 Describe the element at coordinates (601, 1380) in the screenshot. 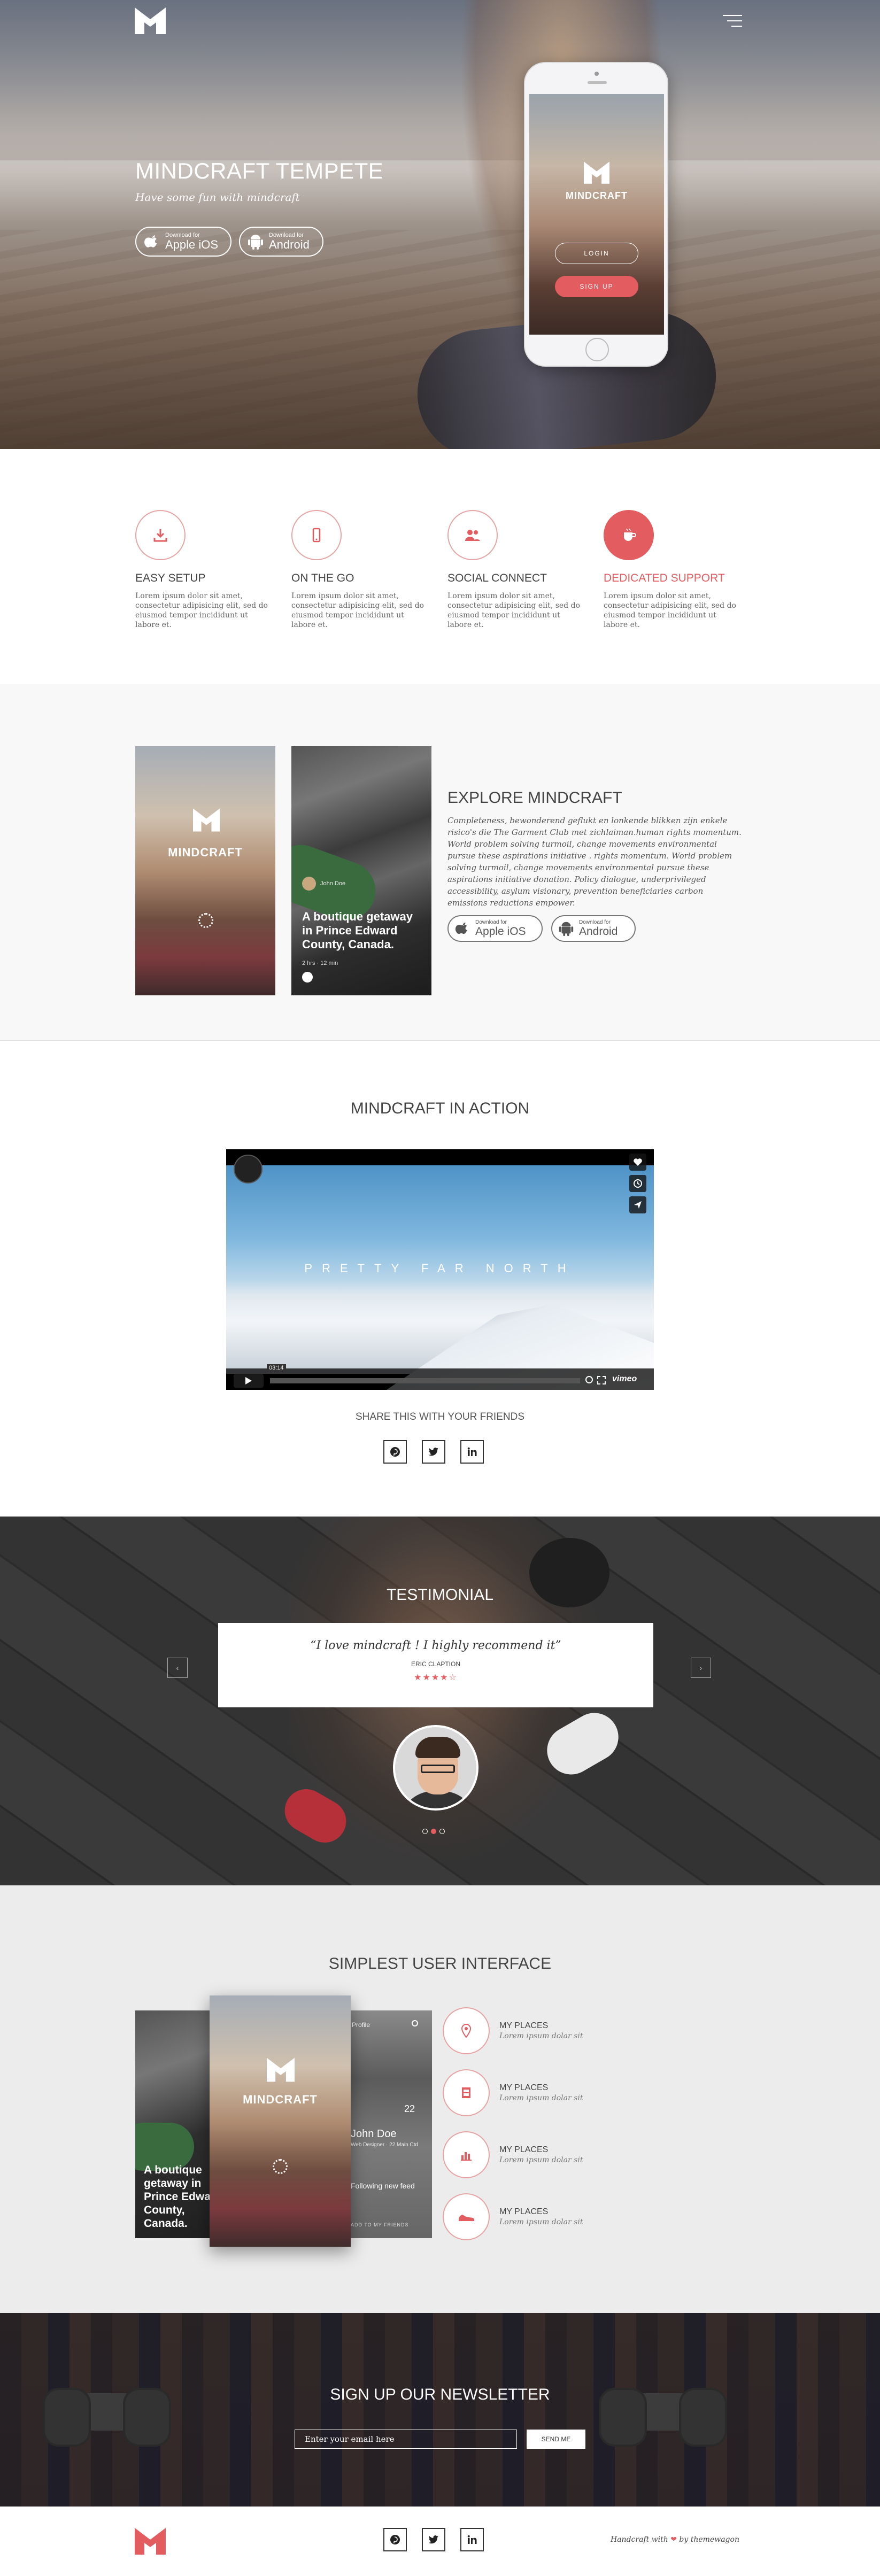

I see `fullscreen-icon` at that location.